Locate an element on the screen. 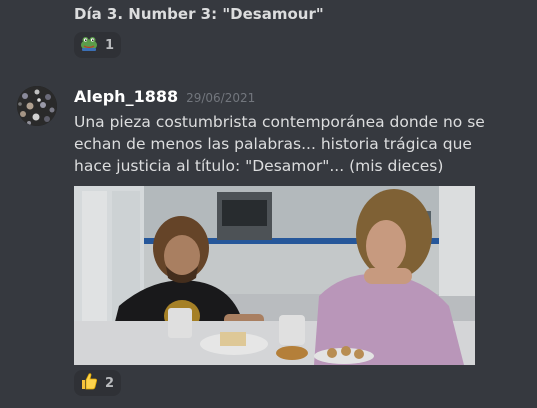  username: Aleph_1888 is located at coordinates (126, 96).